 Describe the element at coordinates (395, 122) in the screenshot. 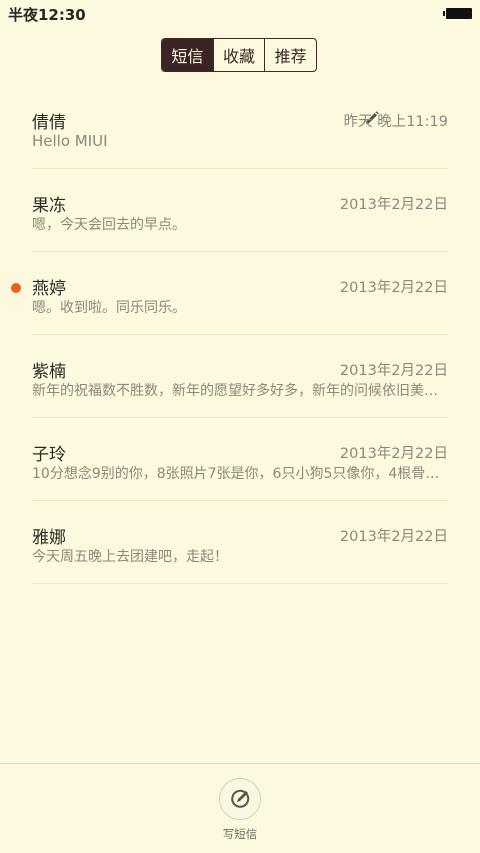

I see `message-date: 昨天 晚上11:19` at that location.